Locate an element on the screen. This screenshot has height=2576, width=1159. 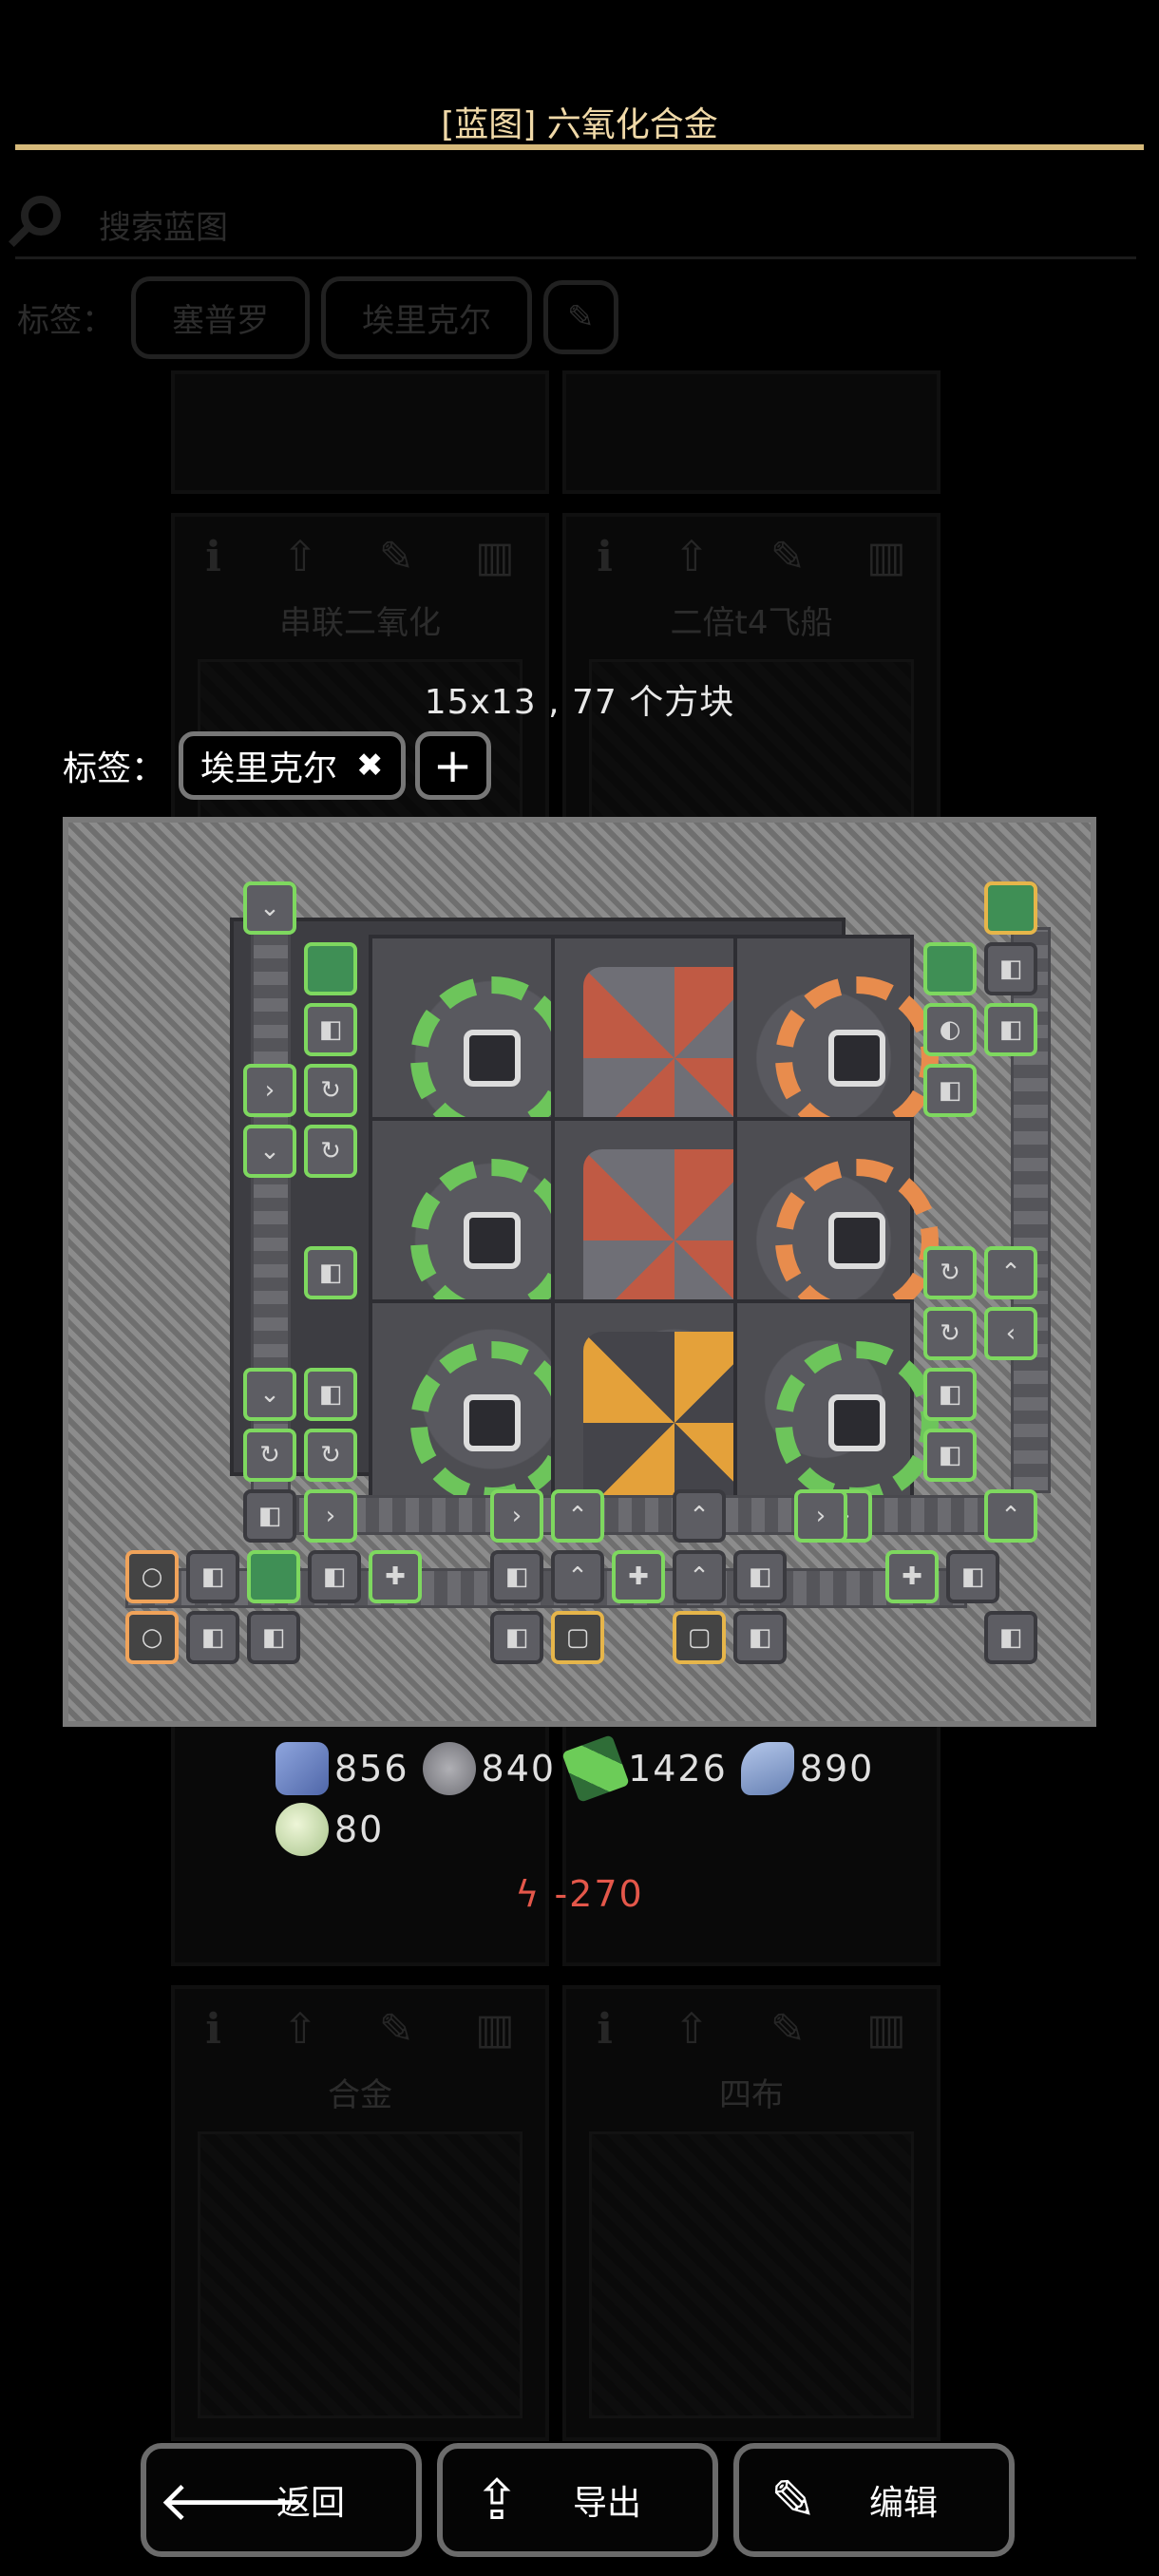
blueprint-card: ℹ ⇧ ✎ ▥ 四布 is located at coordinates (751, 2213).